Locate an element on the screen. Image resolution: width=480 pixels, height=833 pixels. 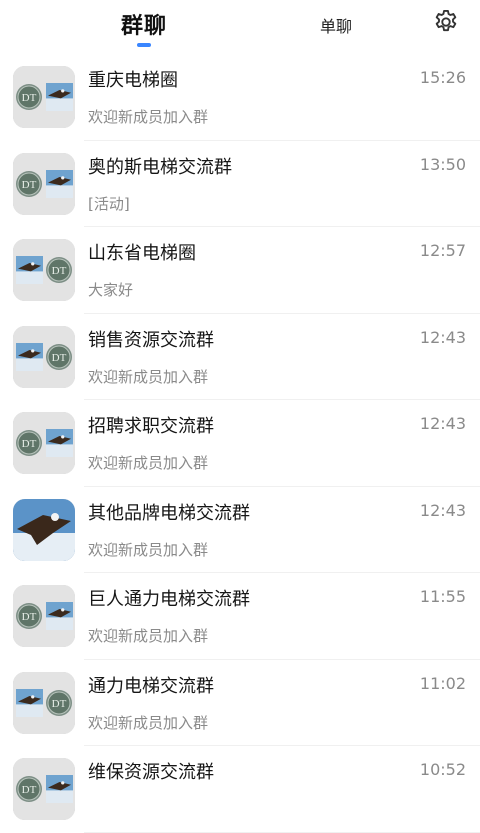
chat-name: 招聘求职交流群 is located at coordinates (151, 426).